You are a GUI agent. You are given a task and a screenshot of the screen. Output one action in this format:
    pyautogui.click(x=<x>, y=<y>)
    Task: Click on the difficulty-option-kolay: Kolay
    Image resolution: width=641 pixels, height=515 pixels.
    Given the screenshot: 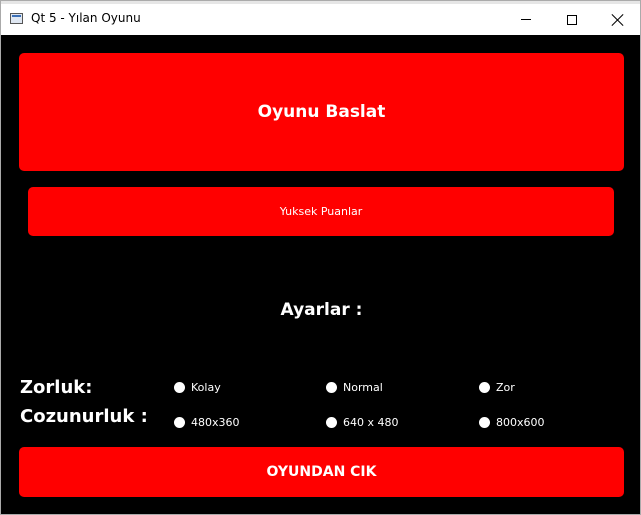 What is the action you would take?
    pyautogui.click(x=197, y=387)
    